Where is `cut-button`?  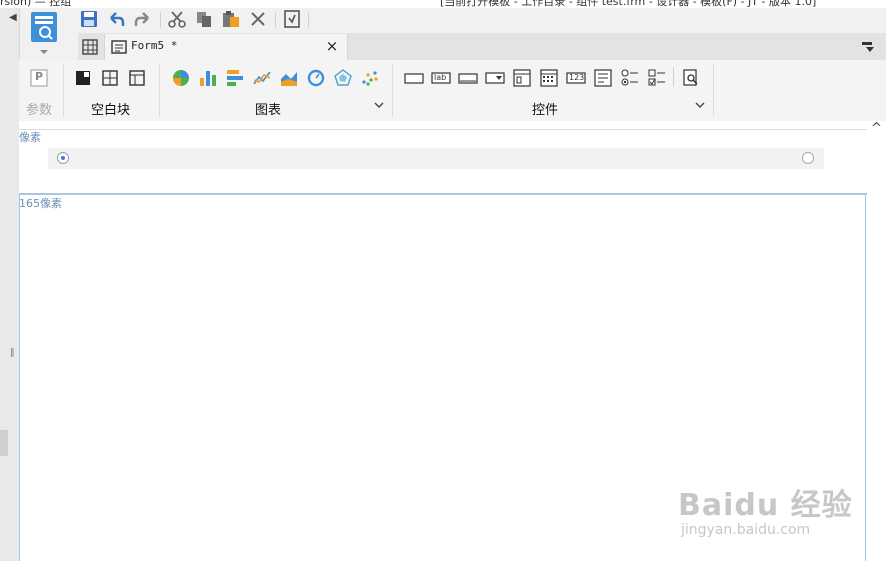 cut-button is located at coordinates (177, 19).